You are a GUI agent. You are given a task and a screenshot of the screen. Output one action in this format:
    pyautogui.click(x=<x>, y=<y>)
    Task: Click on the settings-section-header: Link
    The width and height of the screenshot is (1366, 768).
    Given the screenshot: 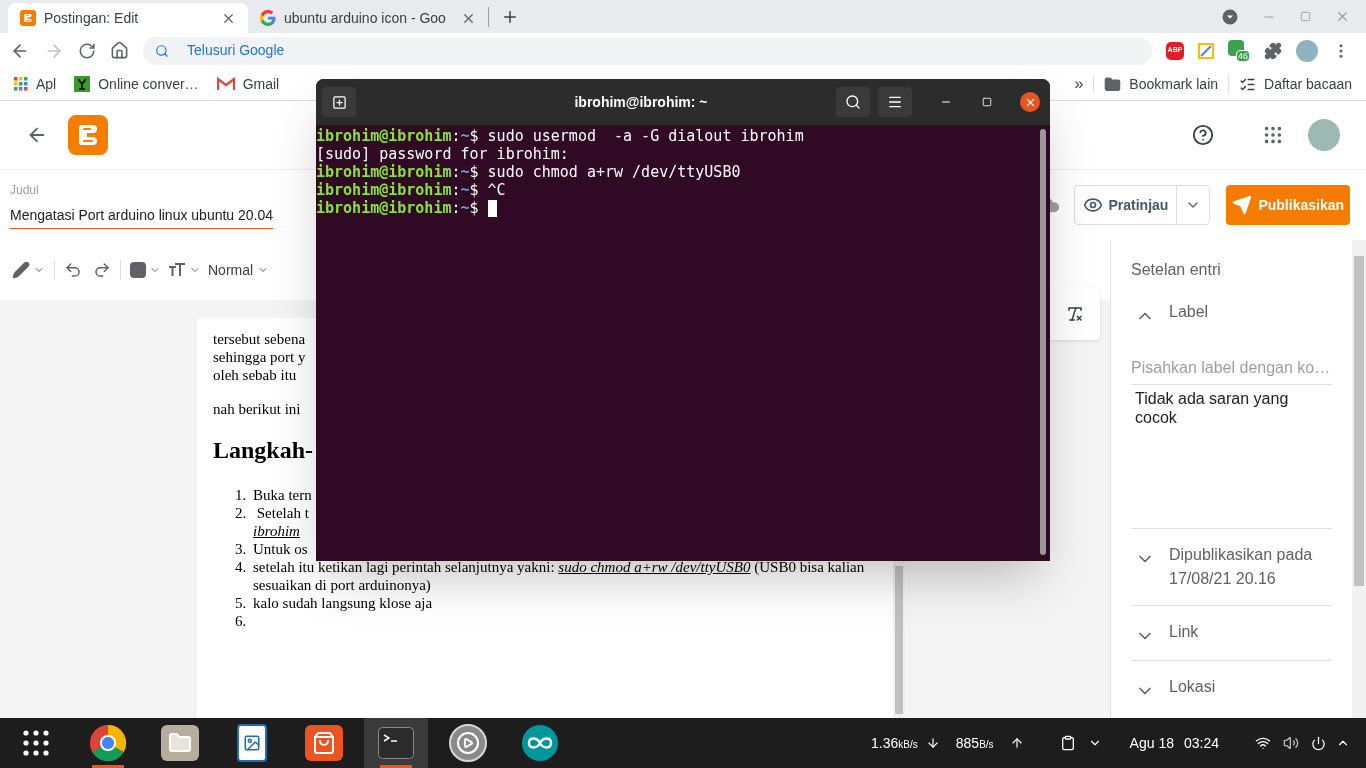 What is the action you would take?
    pyautogui.click(x=1231, y=633)
    